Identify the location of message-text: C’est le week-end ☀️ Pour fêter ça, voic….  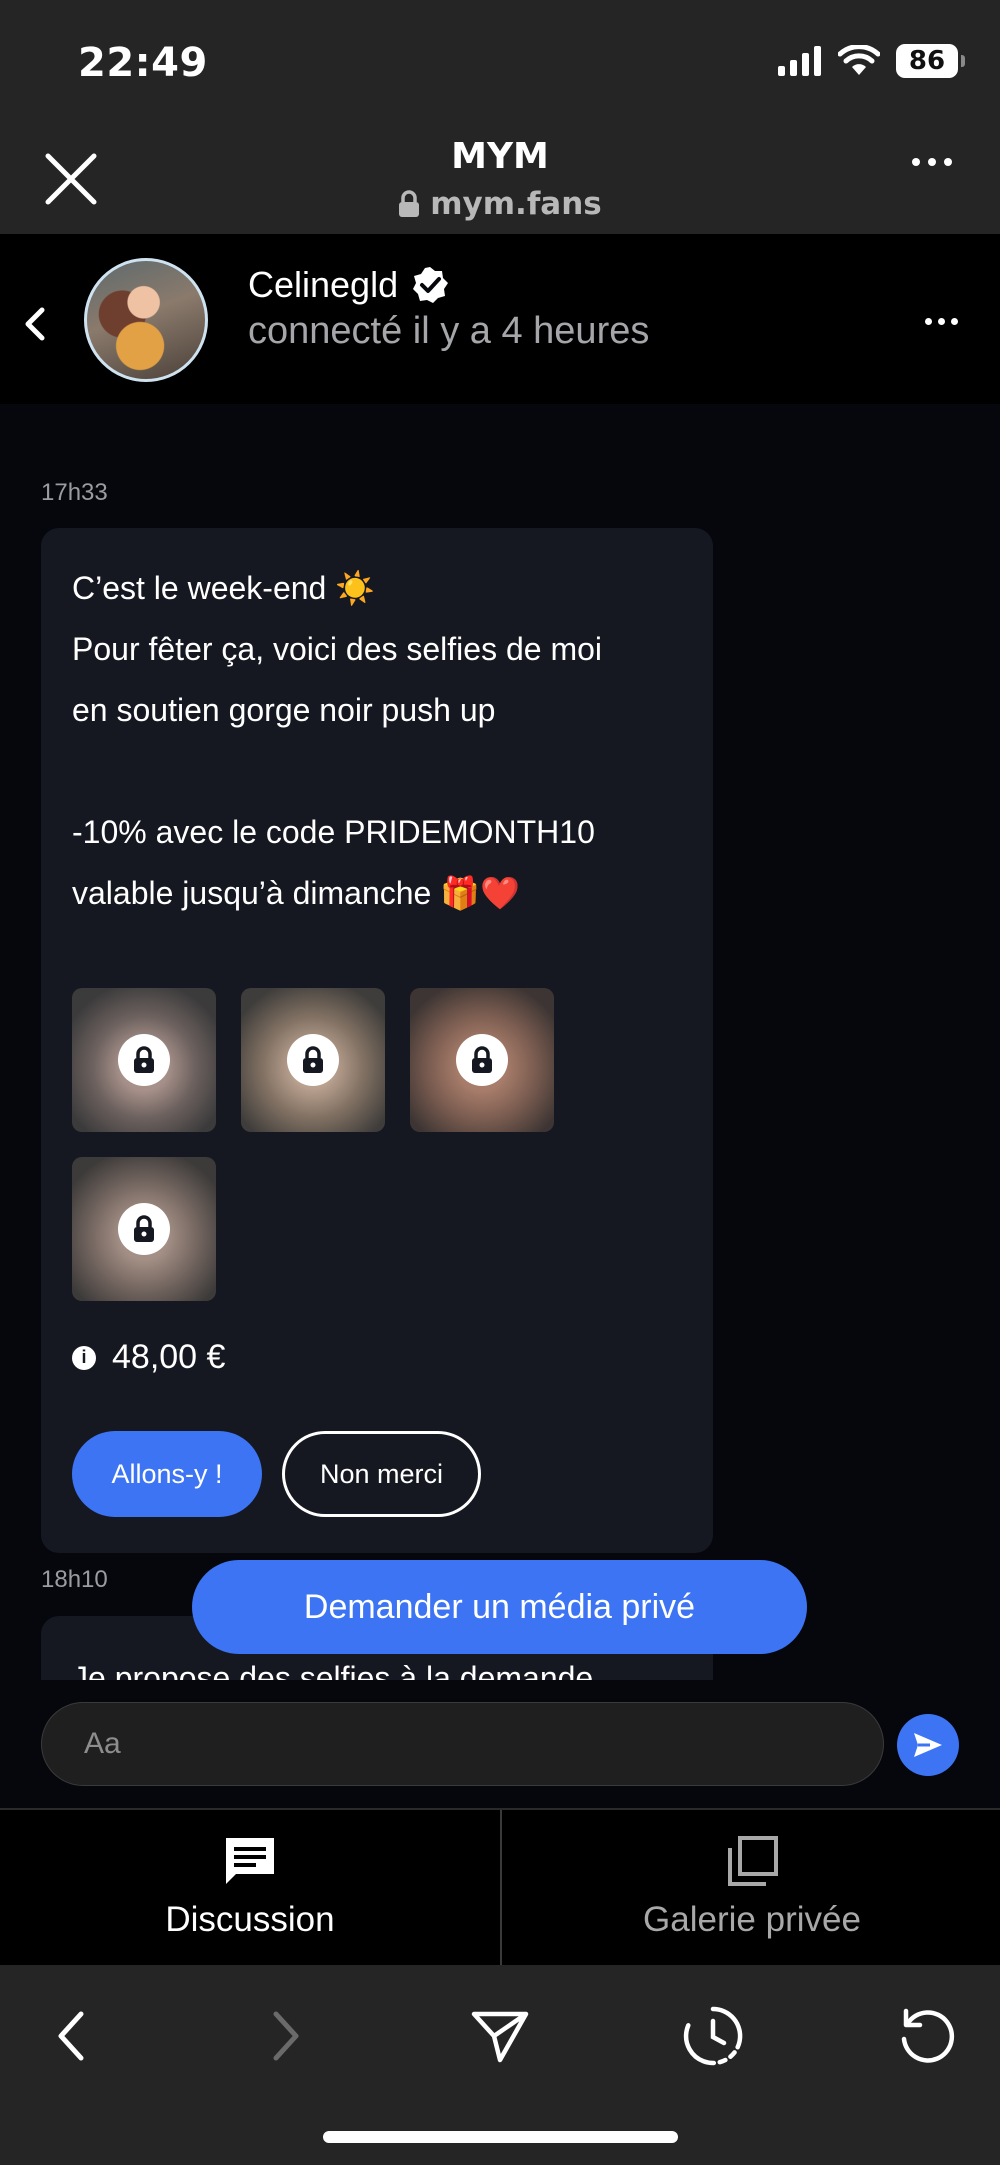
(382, 741).